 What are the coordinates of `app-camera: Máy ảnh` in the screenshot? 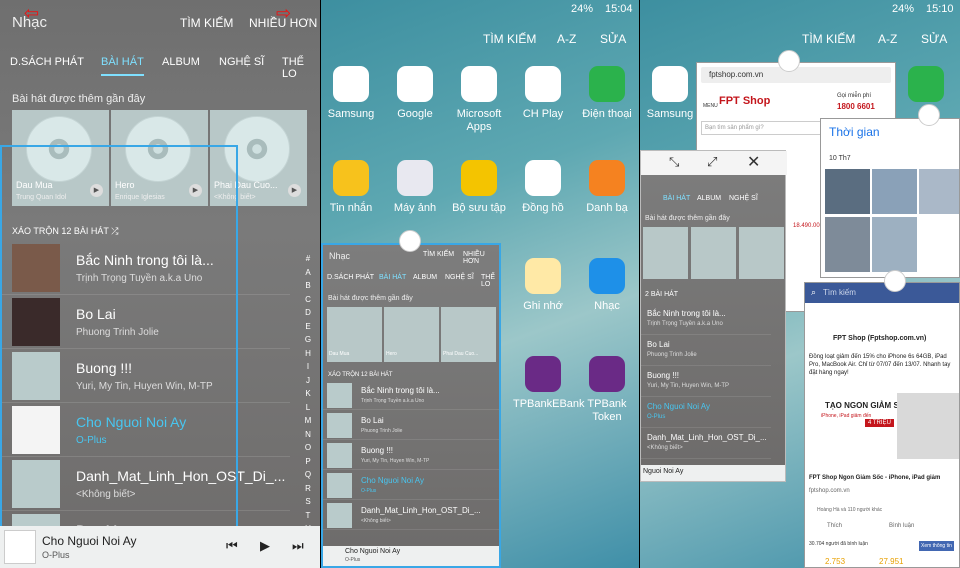 It's located at (415, 187).